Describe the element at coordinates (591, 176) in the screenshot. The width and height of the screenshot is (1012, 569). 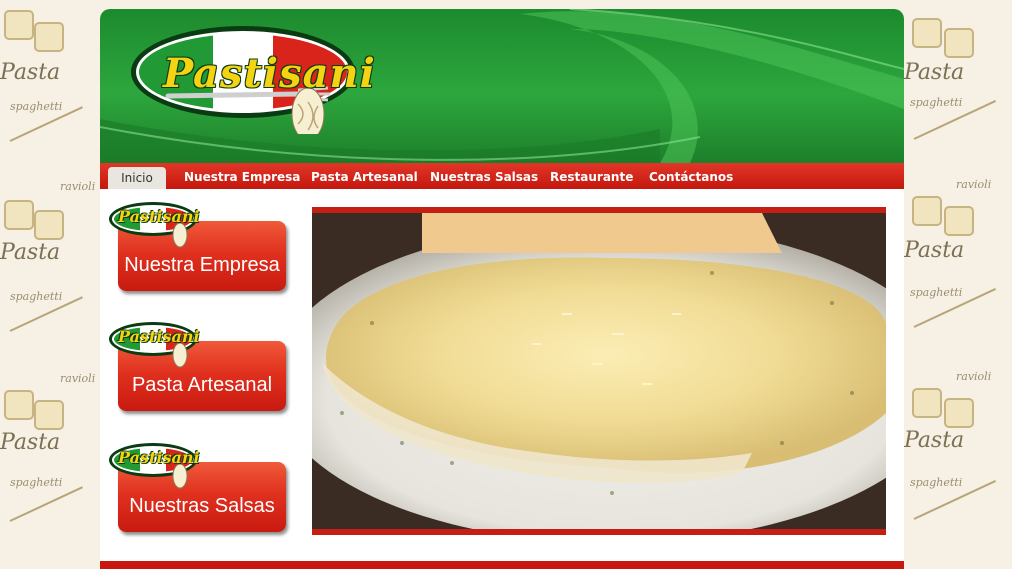
I see `nav-item-restaurante: Restaurante` at that location.